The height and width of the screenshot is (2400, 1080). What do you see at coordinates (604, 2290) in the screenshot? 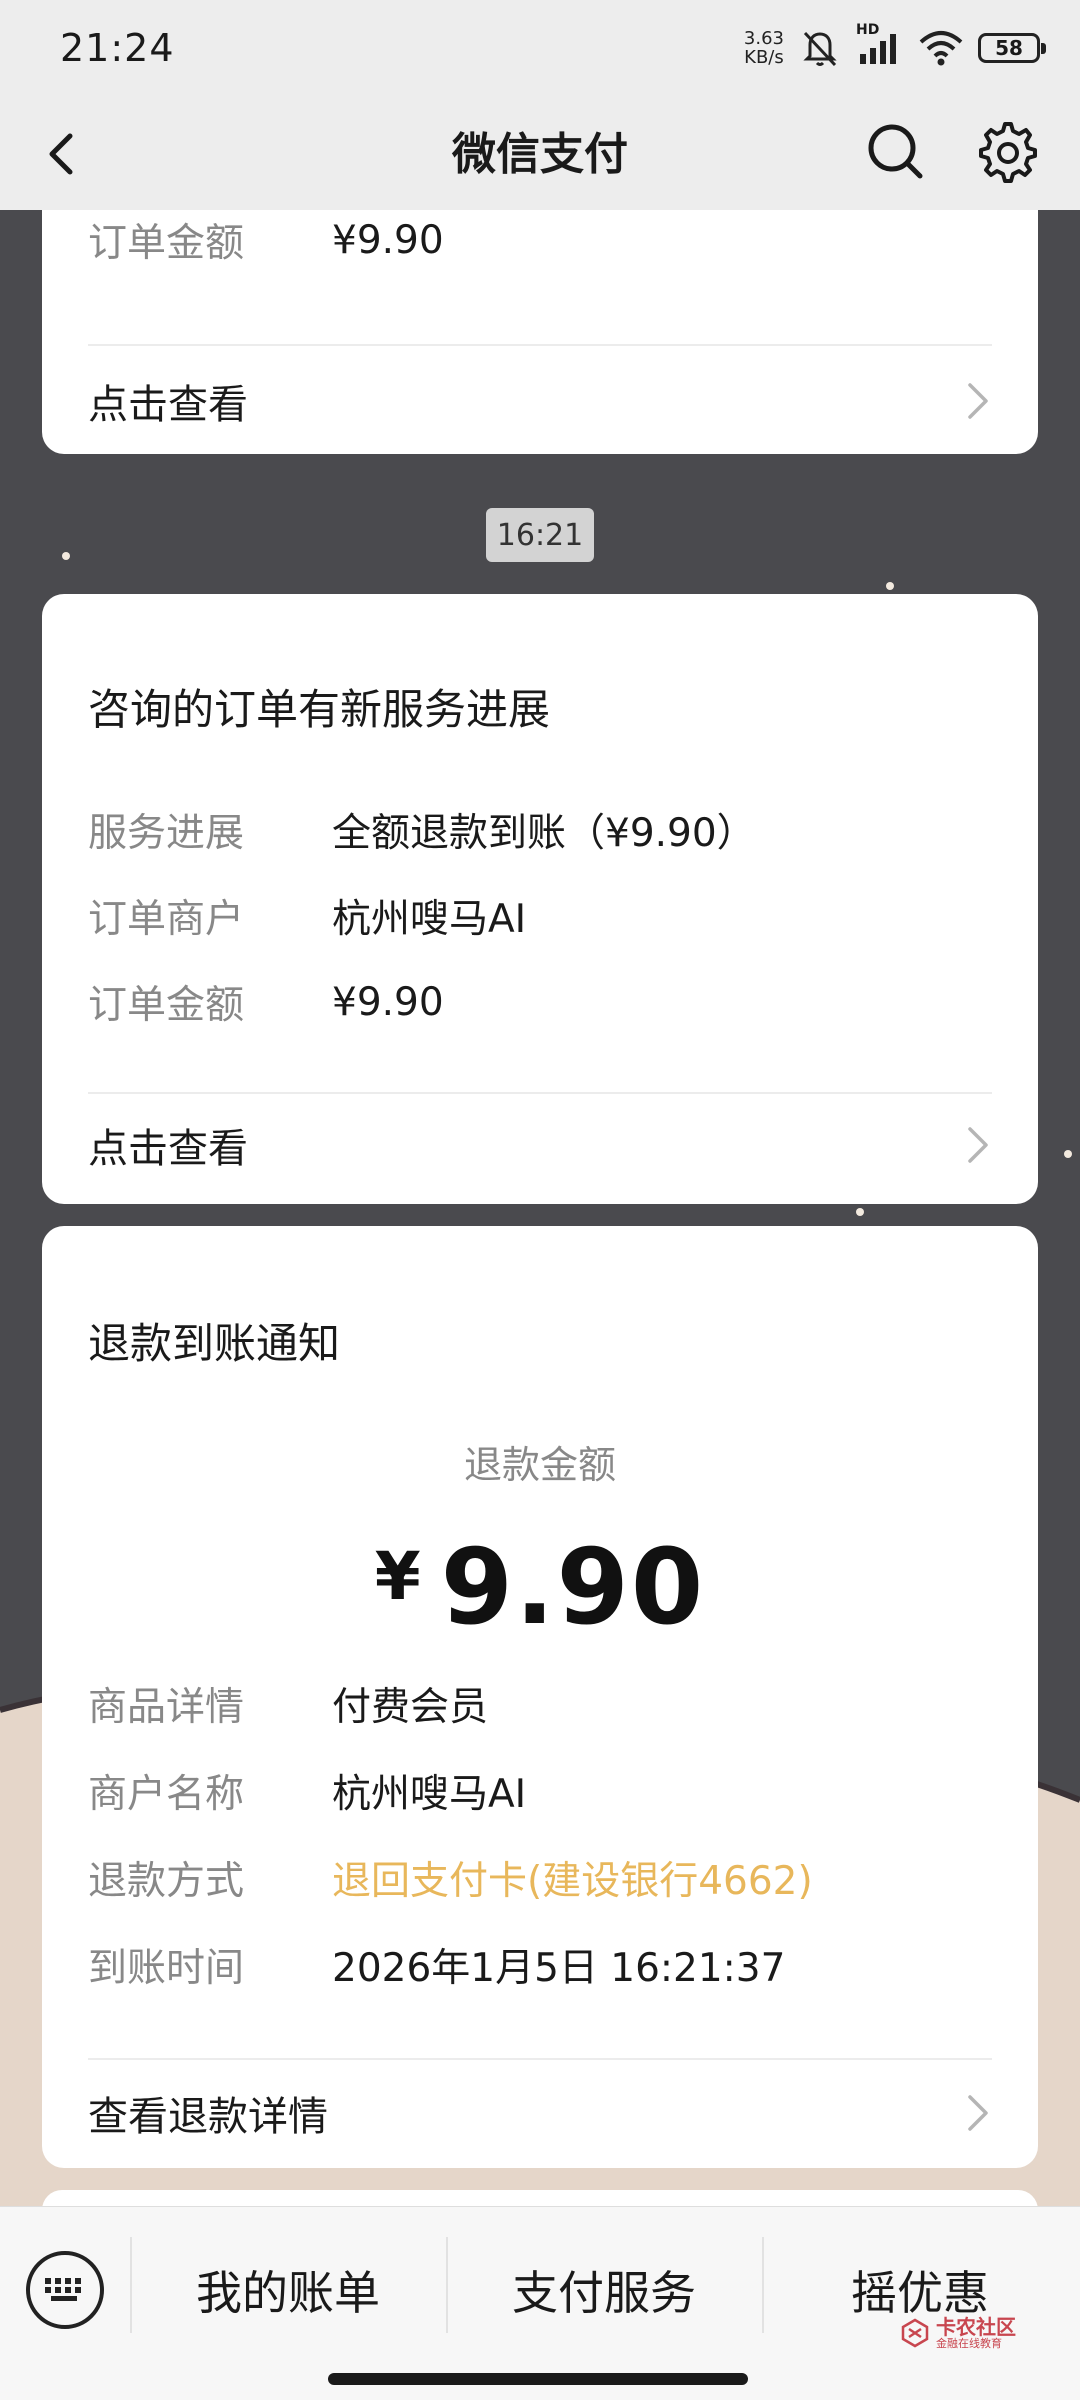
I see `menu-payment-services: 支付服务` at bounding box center [604, 2290].